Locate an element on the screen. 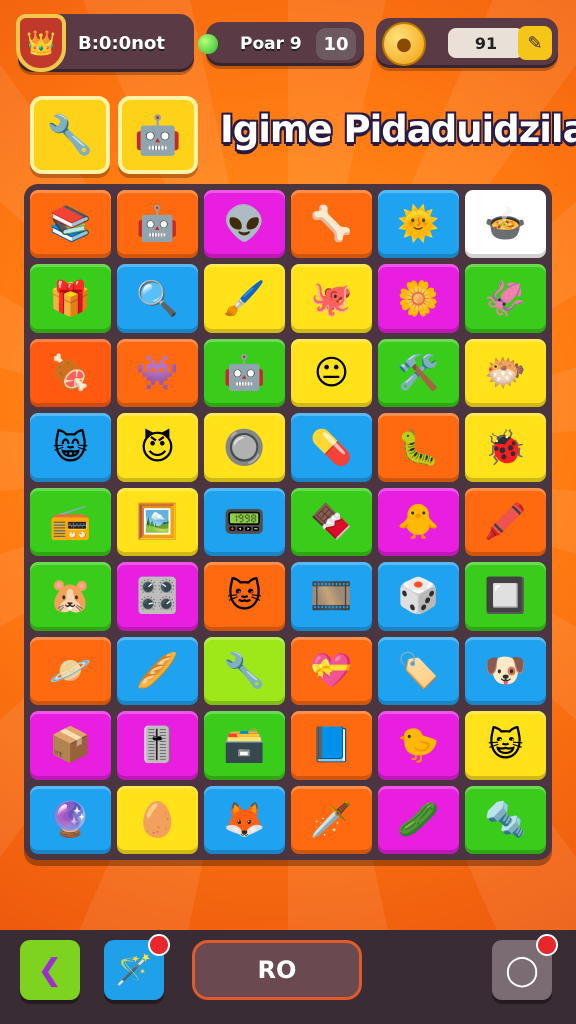  tile-icon: 🦑 is located at coordinates (505, 298).